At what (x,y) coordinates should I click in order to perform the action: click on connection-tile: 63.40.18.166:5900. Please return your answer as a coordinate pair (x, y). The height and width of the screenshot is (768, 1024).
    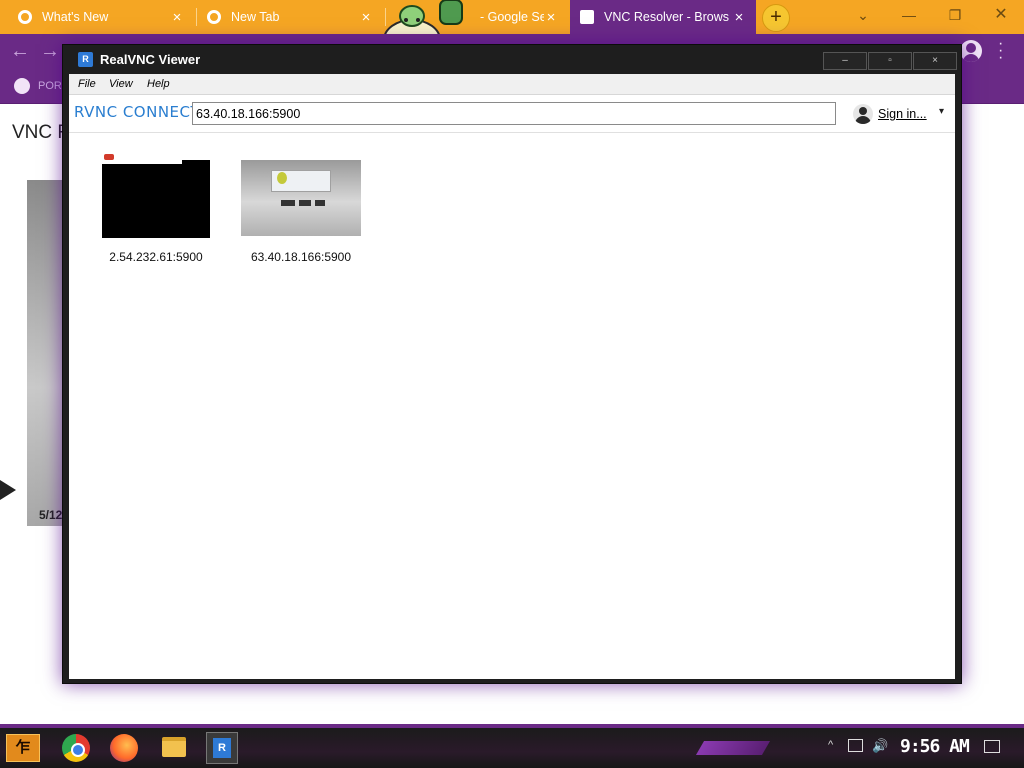
    Looking at the image, I should click on (305, 220).